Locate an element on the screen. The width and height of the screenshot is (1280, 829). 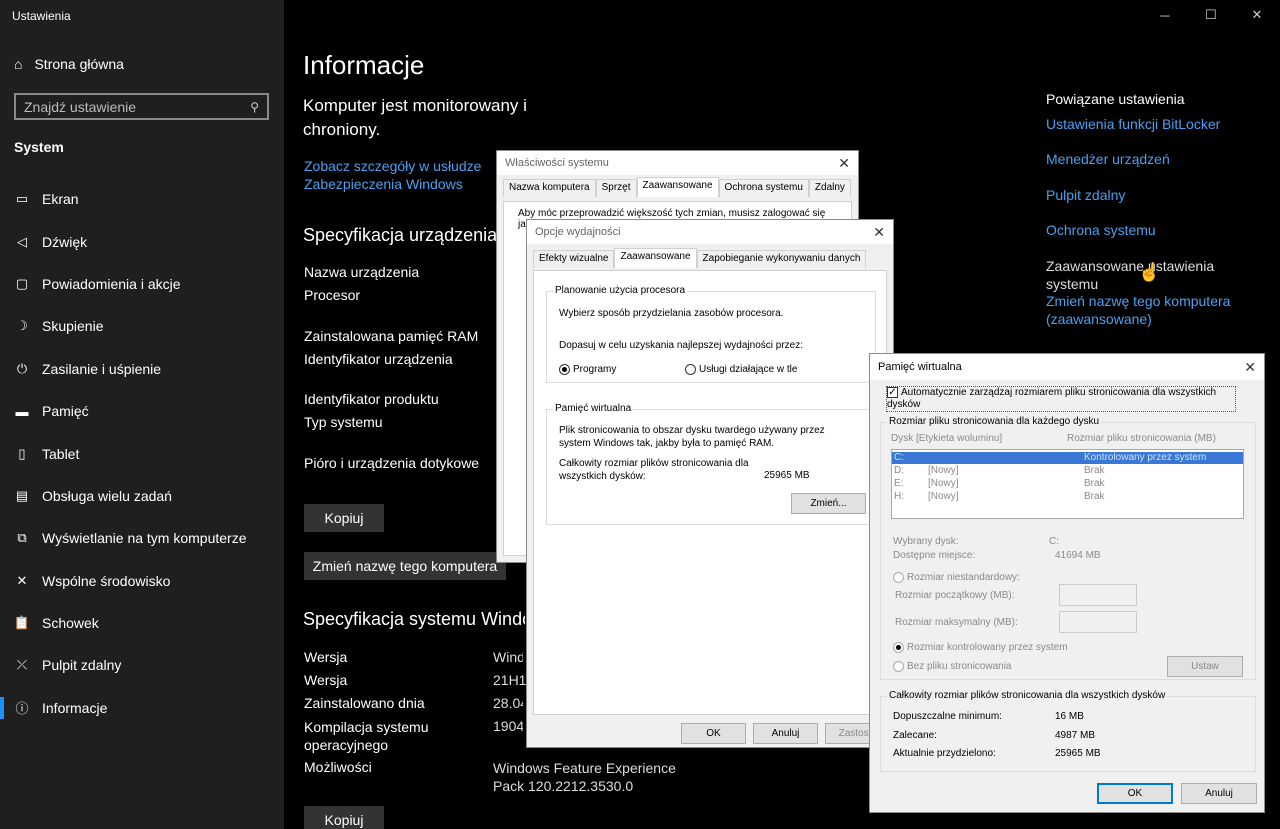
recommended-value: 4987 MB is located at coordinates (1075, 735).